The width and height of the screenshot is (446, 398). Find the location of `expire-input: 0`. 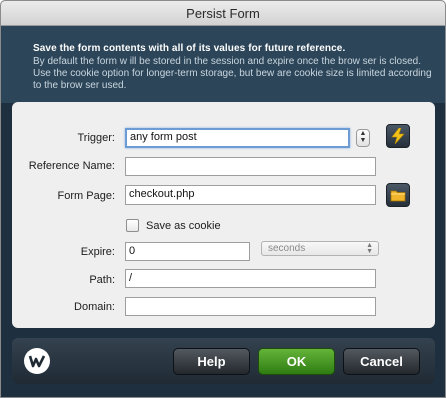

expire-input: 0 is located at coordinates (187, 251).